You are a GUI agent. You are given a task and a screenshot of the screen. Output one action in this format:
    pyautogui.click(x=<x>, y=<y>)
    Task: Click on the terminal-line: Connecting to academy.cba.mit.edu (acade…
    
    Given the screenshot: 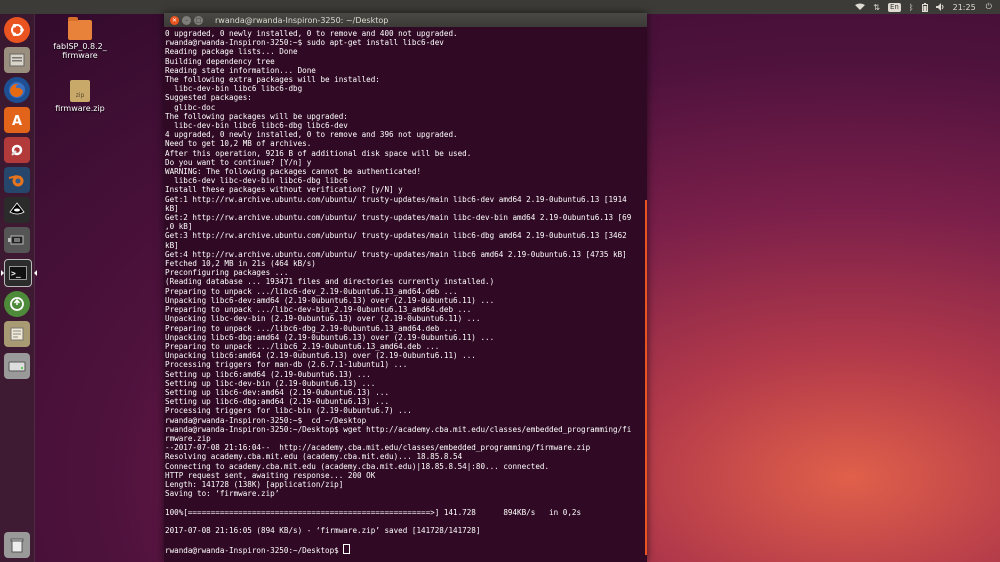 What is the action you would take?
    pyautogui.click(x=357, y=466)
    